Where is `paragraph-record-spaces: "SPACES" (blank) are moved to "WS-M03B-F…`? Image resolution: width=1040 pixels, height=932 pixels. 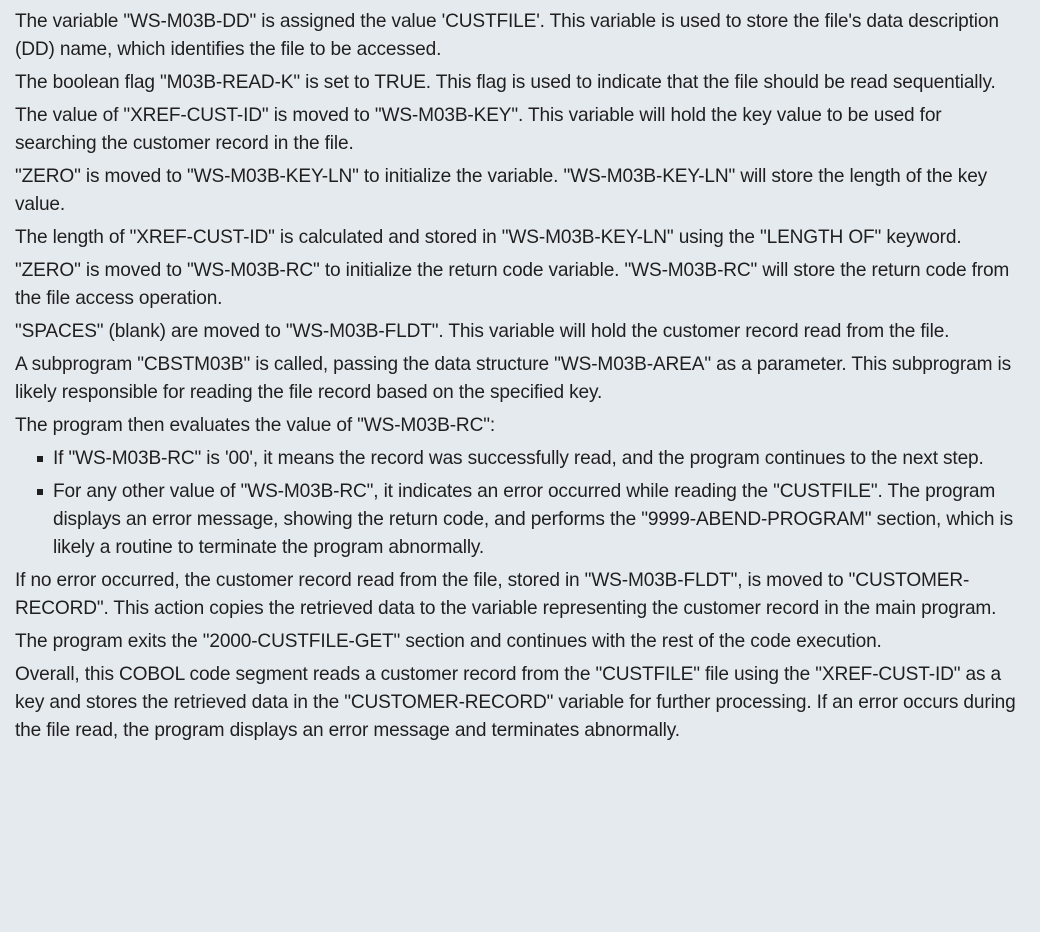
paragraph-record-spaces: "SPACES" (blank) are moved to "WS-M03B-F… is located at coordinates (482, 331).